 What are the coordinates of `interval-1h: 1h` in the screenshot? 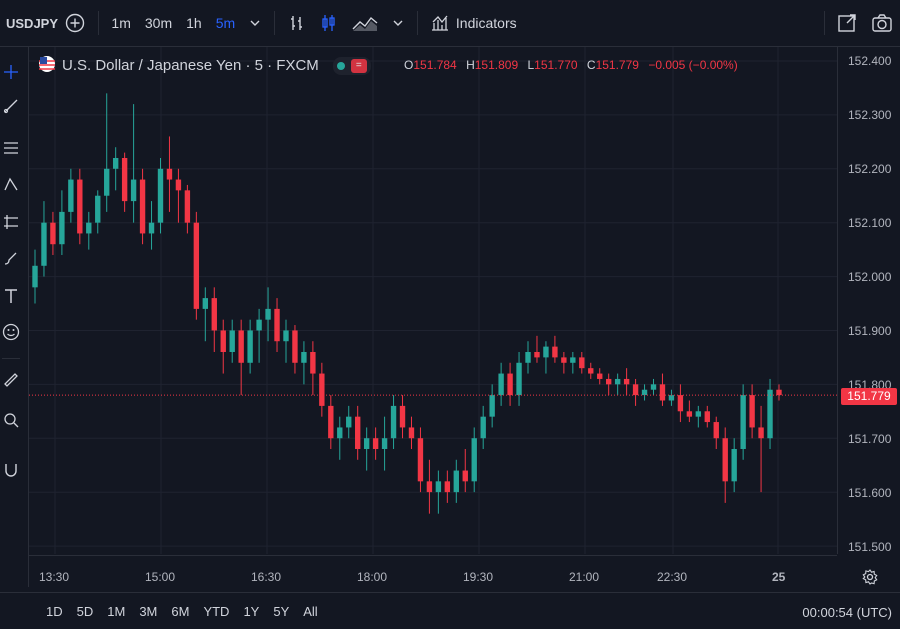 It's located at (194, 23).